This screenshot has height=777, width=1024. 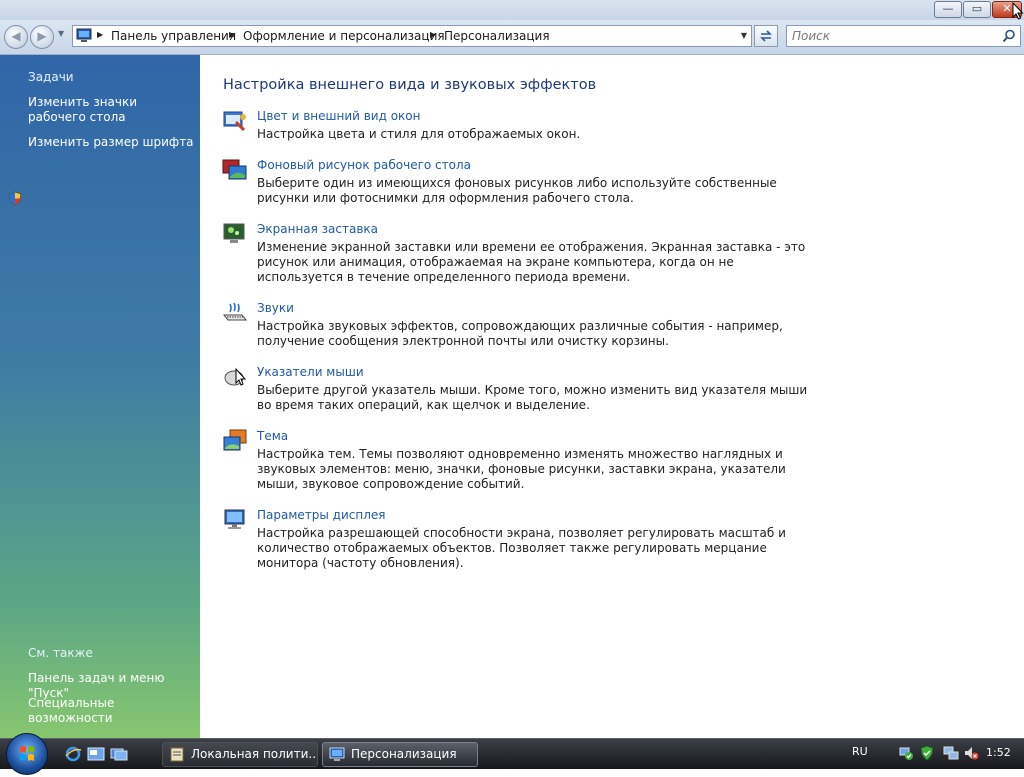 What do you see at coordinates (15, 198) in the screenshot?
I see `uac-shield-icon` at bounding box center [15, 198].